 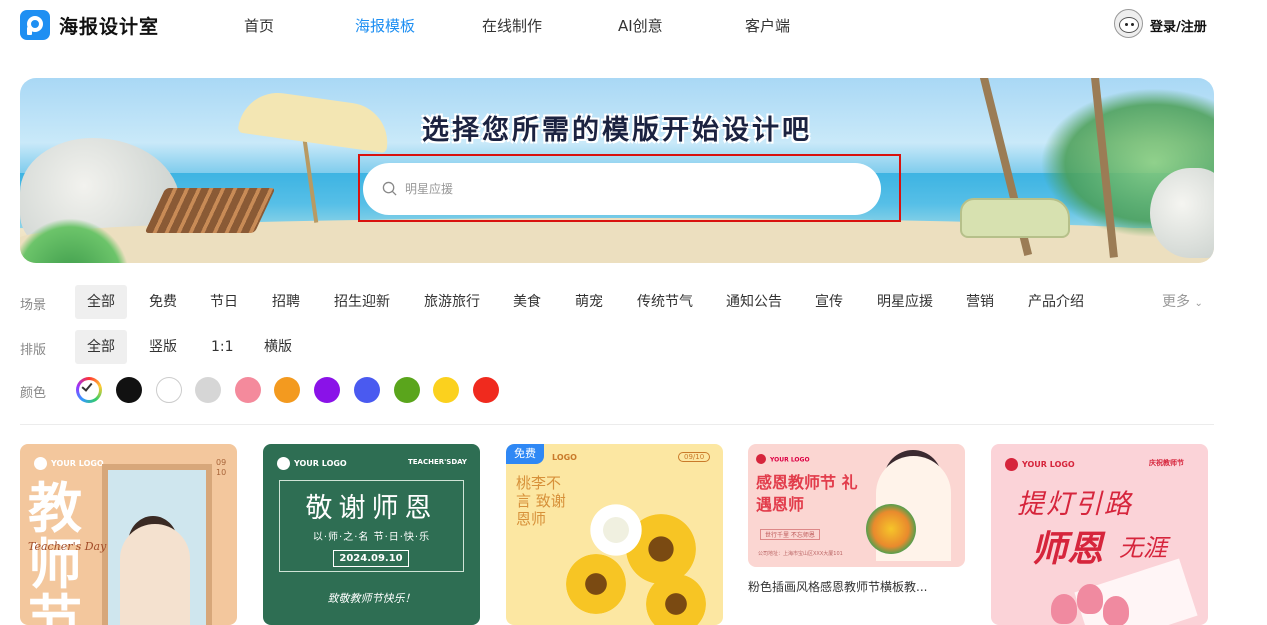 I want to click on layout-label: 排版, so click(x=33, y=350).